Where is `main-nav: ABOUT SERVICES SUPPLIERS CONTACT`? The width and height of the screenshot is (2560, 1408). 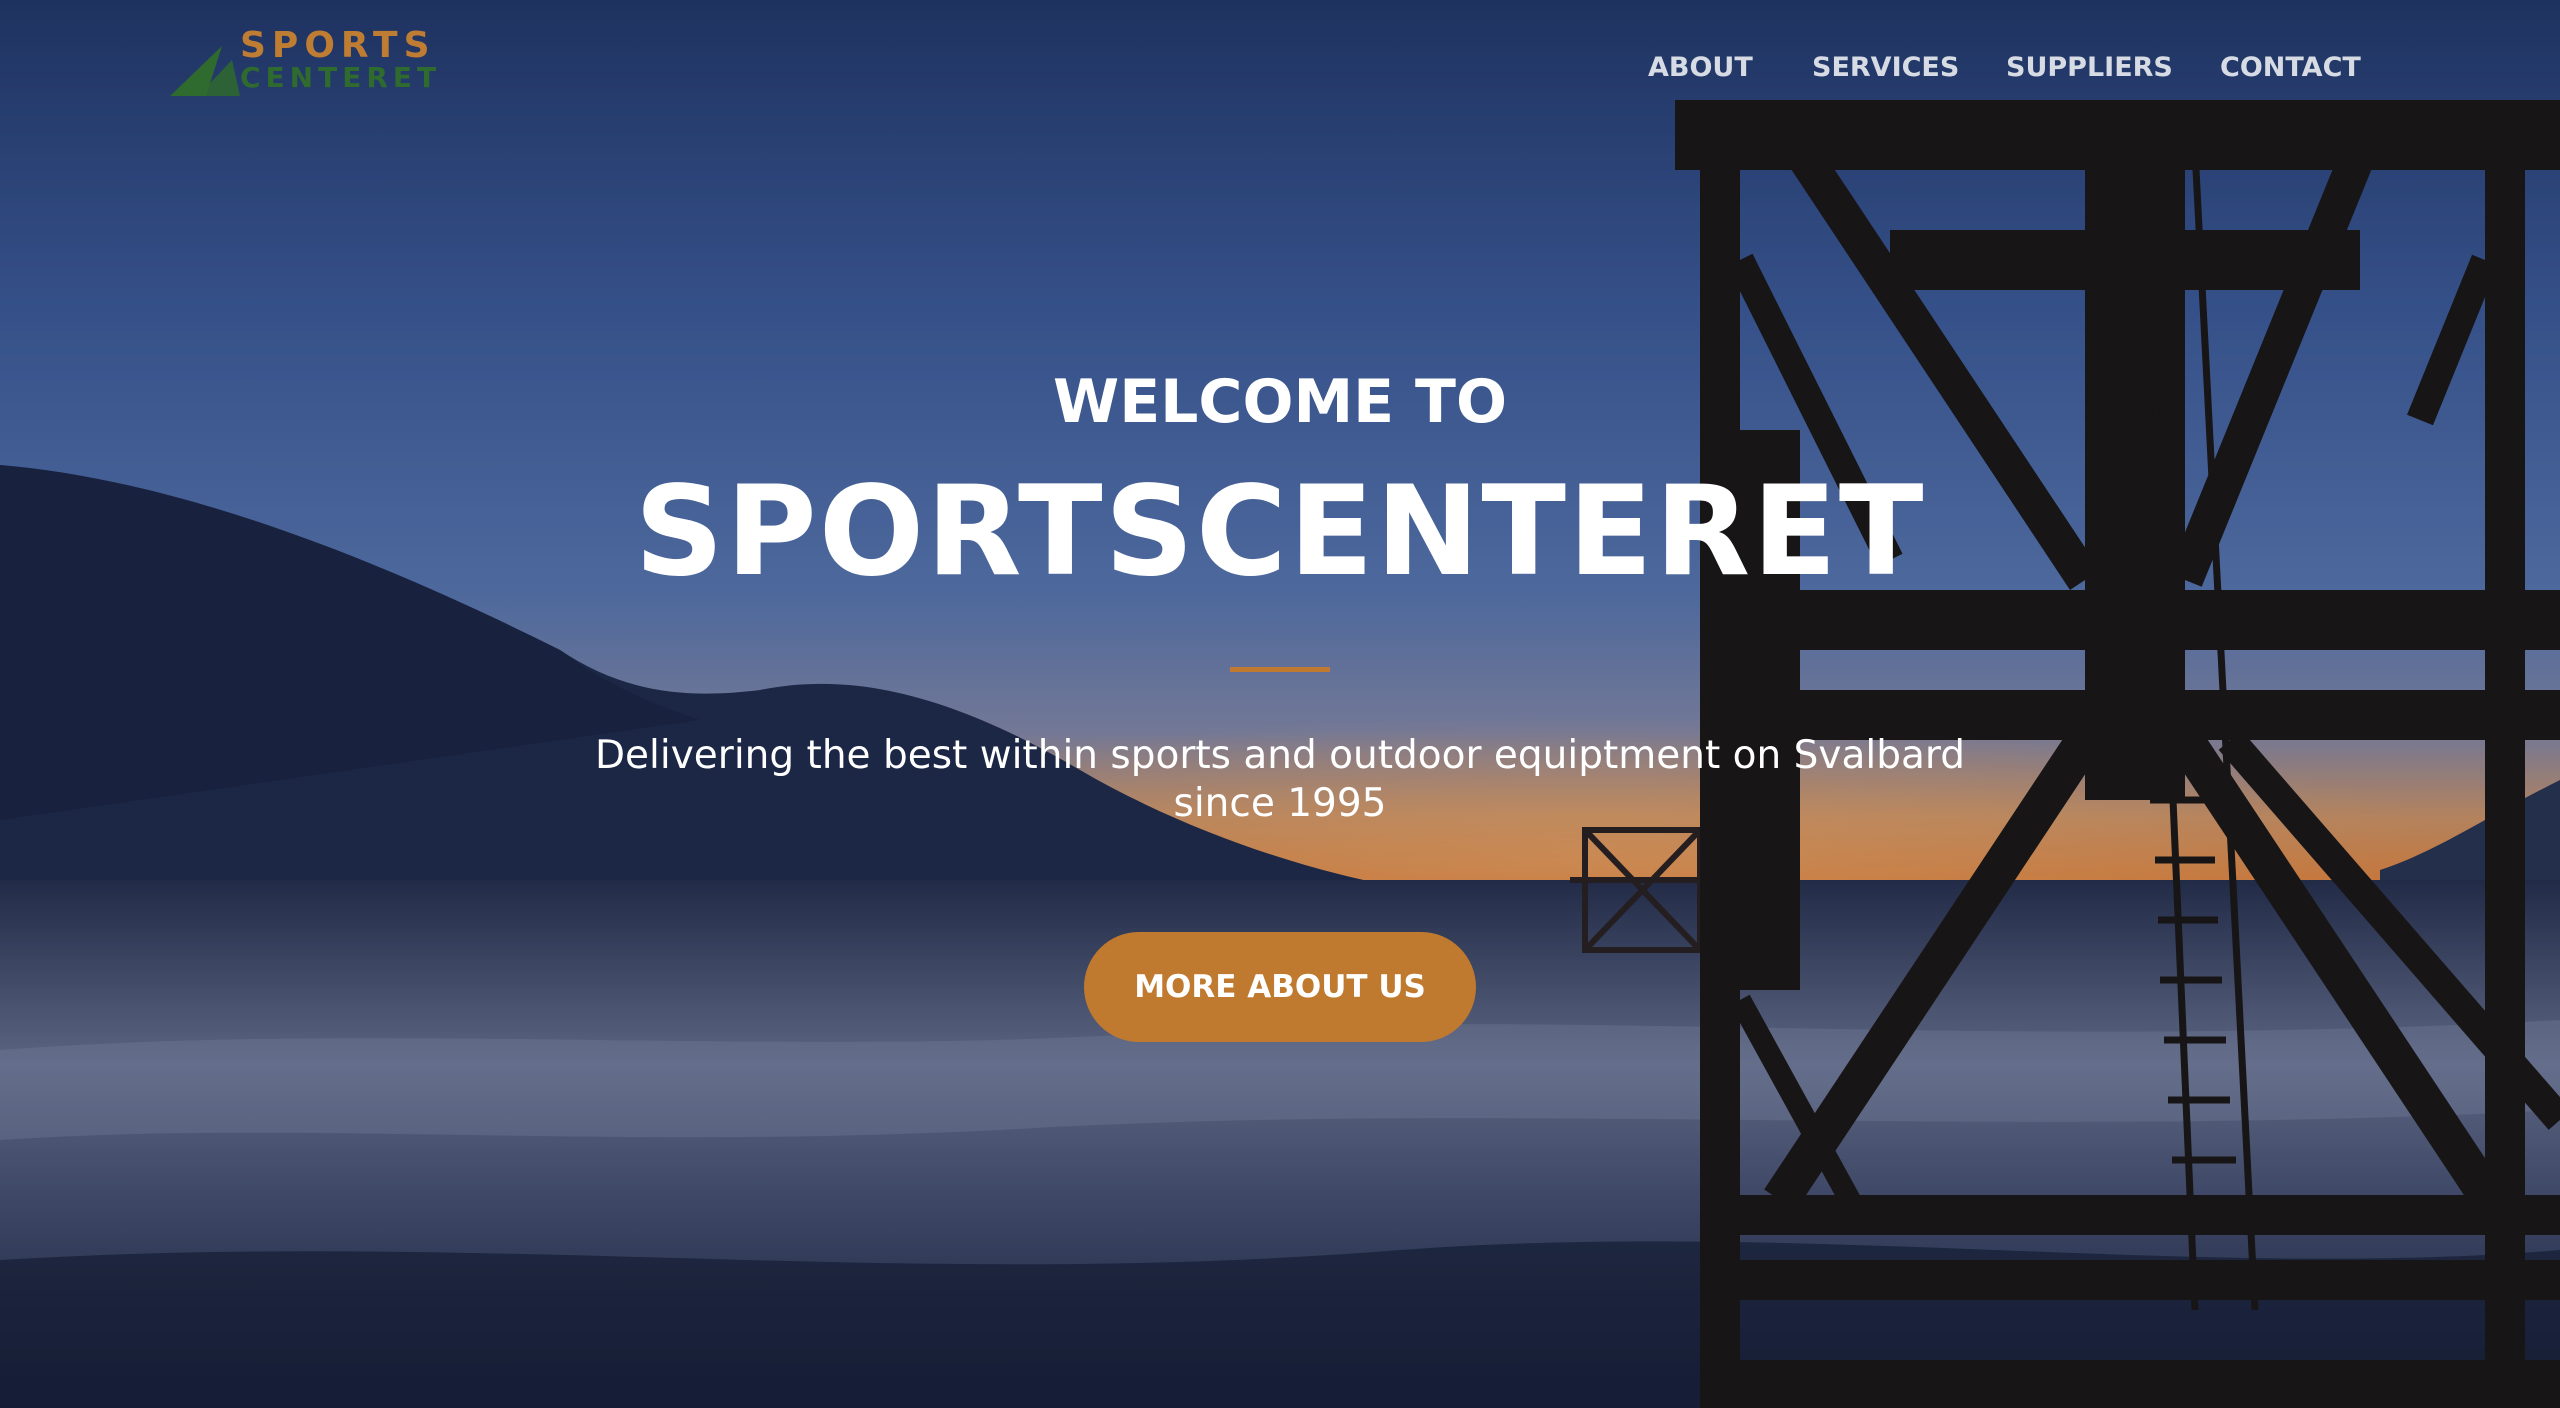 main-nav: ABOUT SERVICES SUPPLIERS CONTACT is located at coordinates (2000, 68).